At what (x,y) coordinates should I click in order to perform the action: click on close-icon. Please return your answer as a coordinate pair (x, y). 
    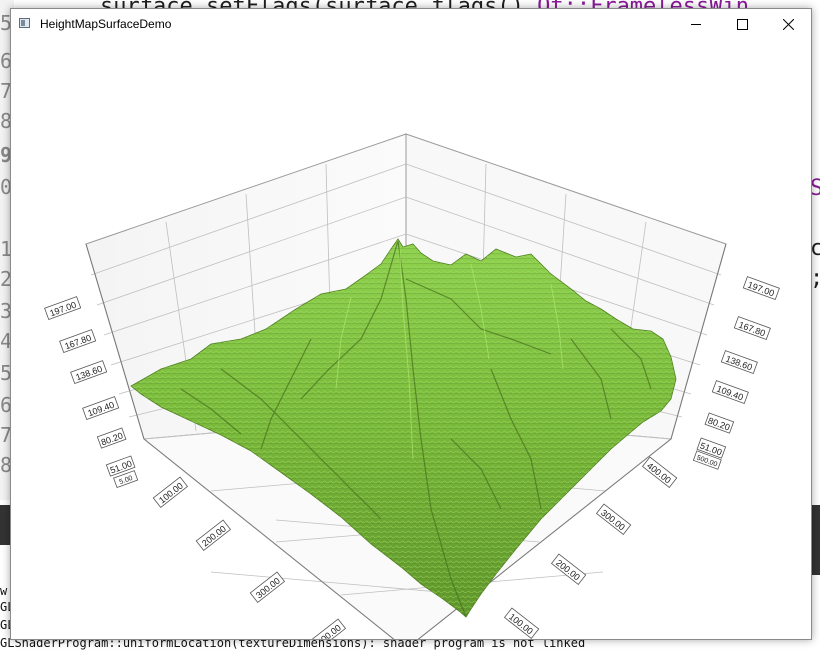
    Looking at the image, I should click on (788, 24).